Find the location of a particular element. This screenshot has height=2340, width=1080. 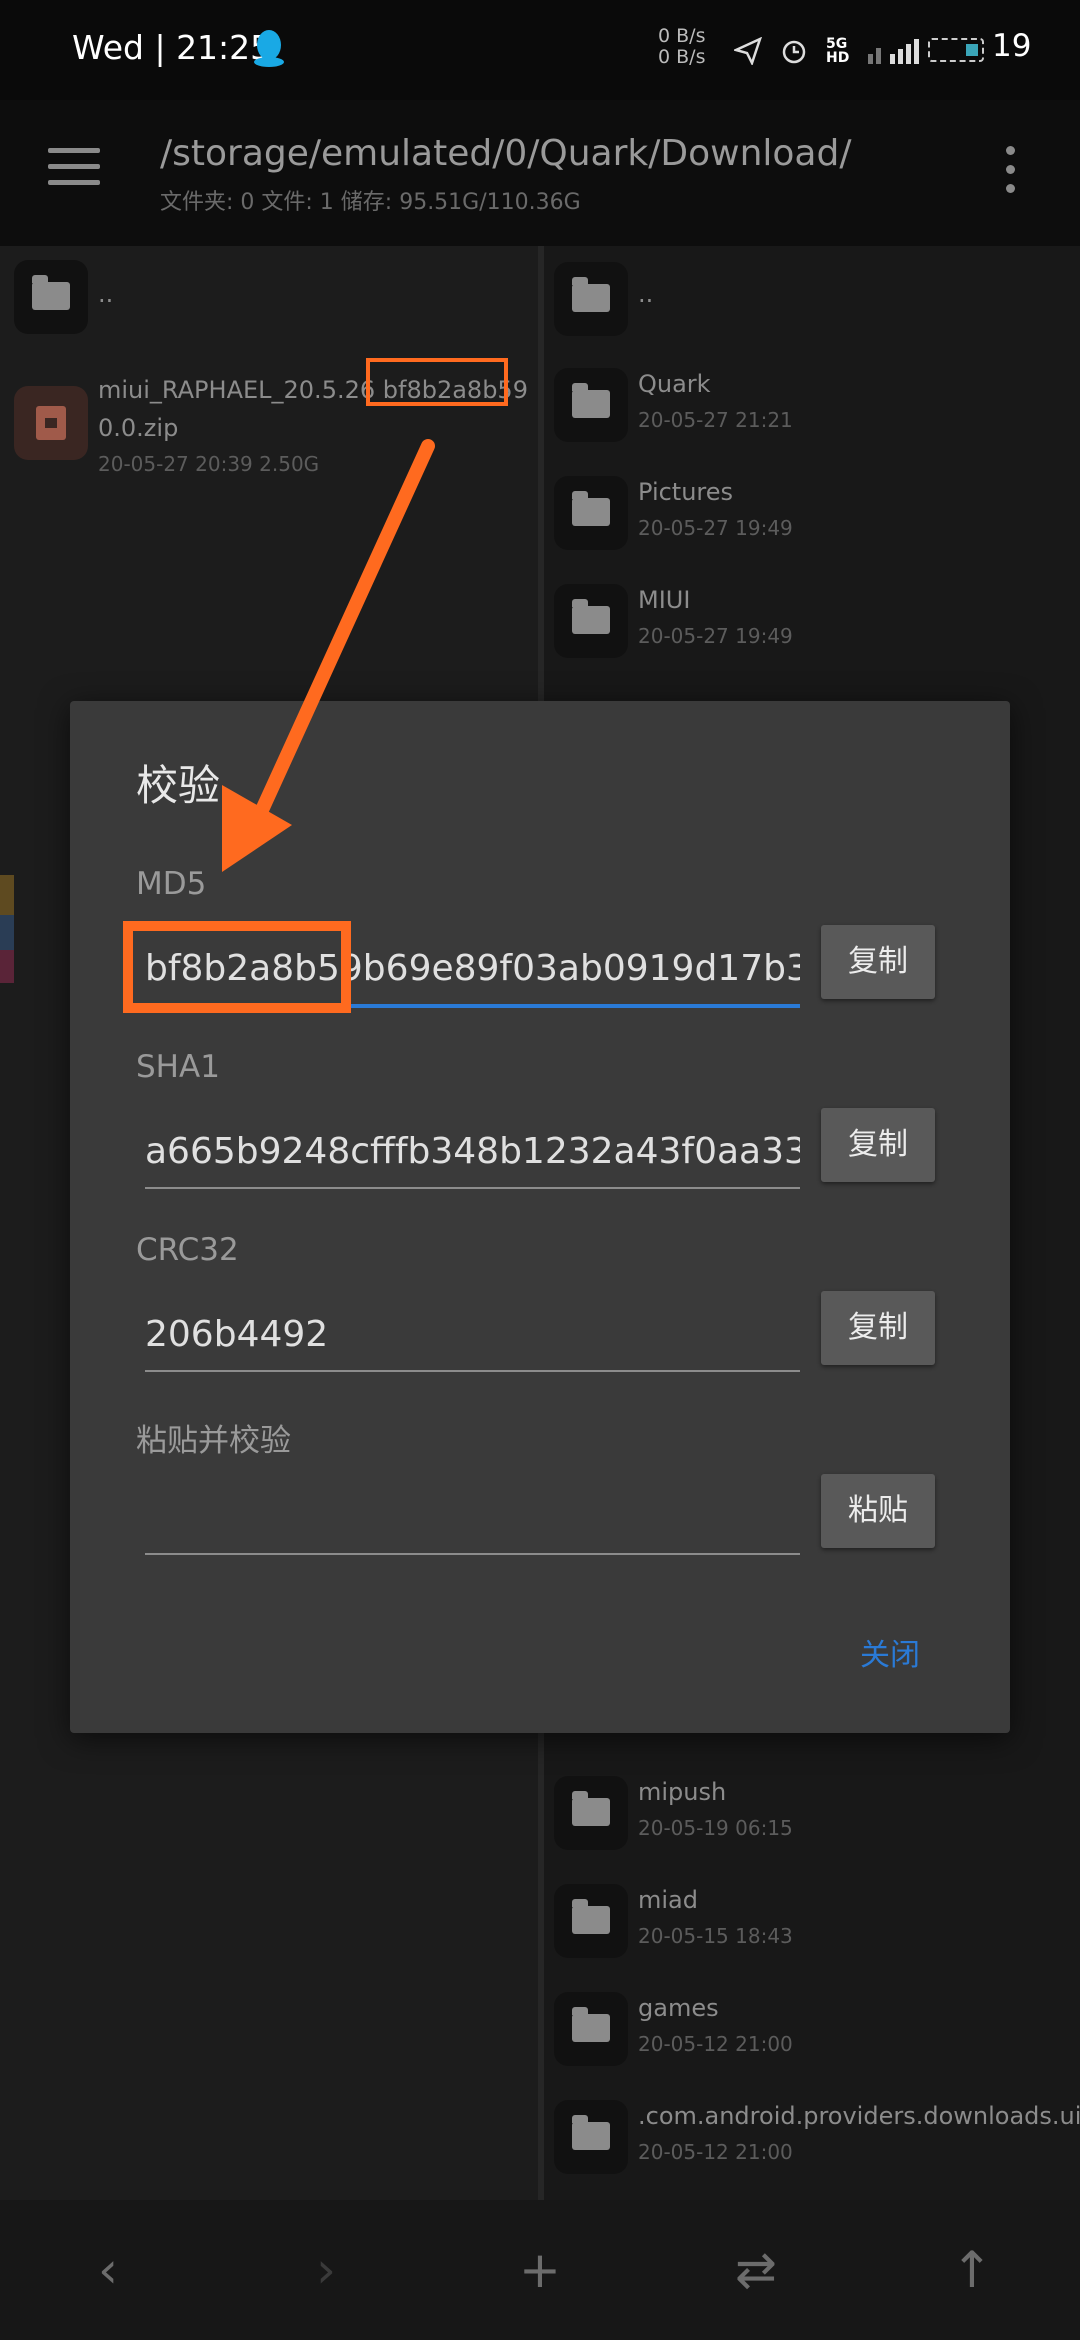

current-path: /storage/emulated/0/Quark/Download/ is located at coordinates (506, 153).